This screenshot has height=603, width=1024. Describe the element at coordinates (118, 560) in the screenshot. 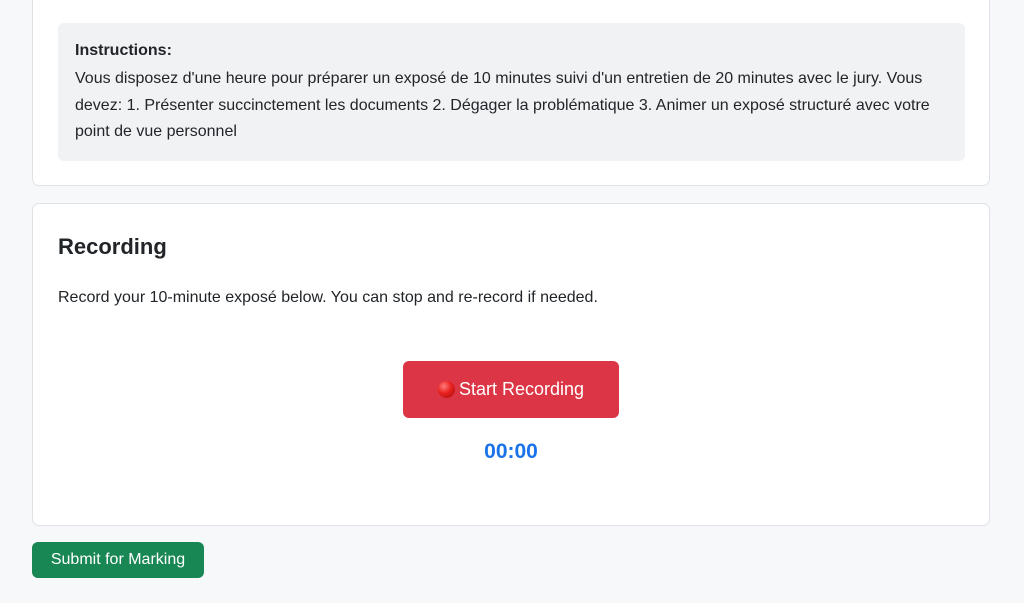

I see `submit-for-marking-button: Submit for Marking` at that location.